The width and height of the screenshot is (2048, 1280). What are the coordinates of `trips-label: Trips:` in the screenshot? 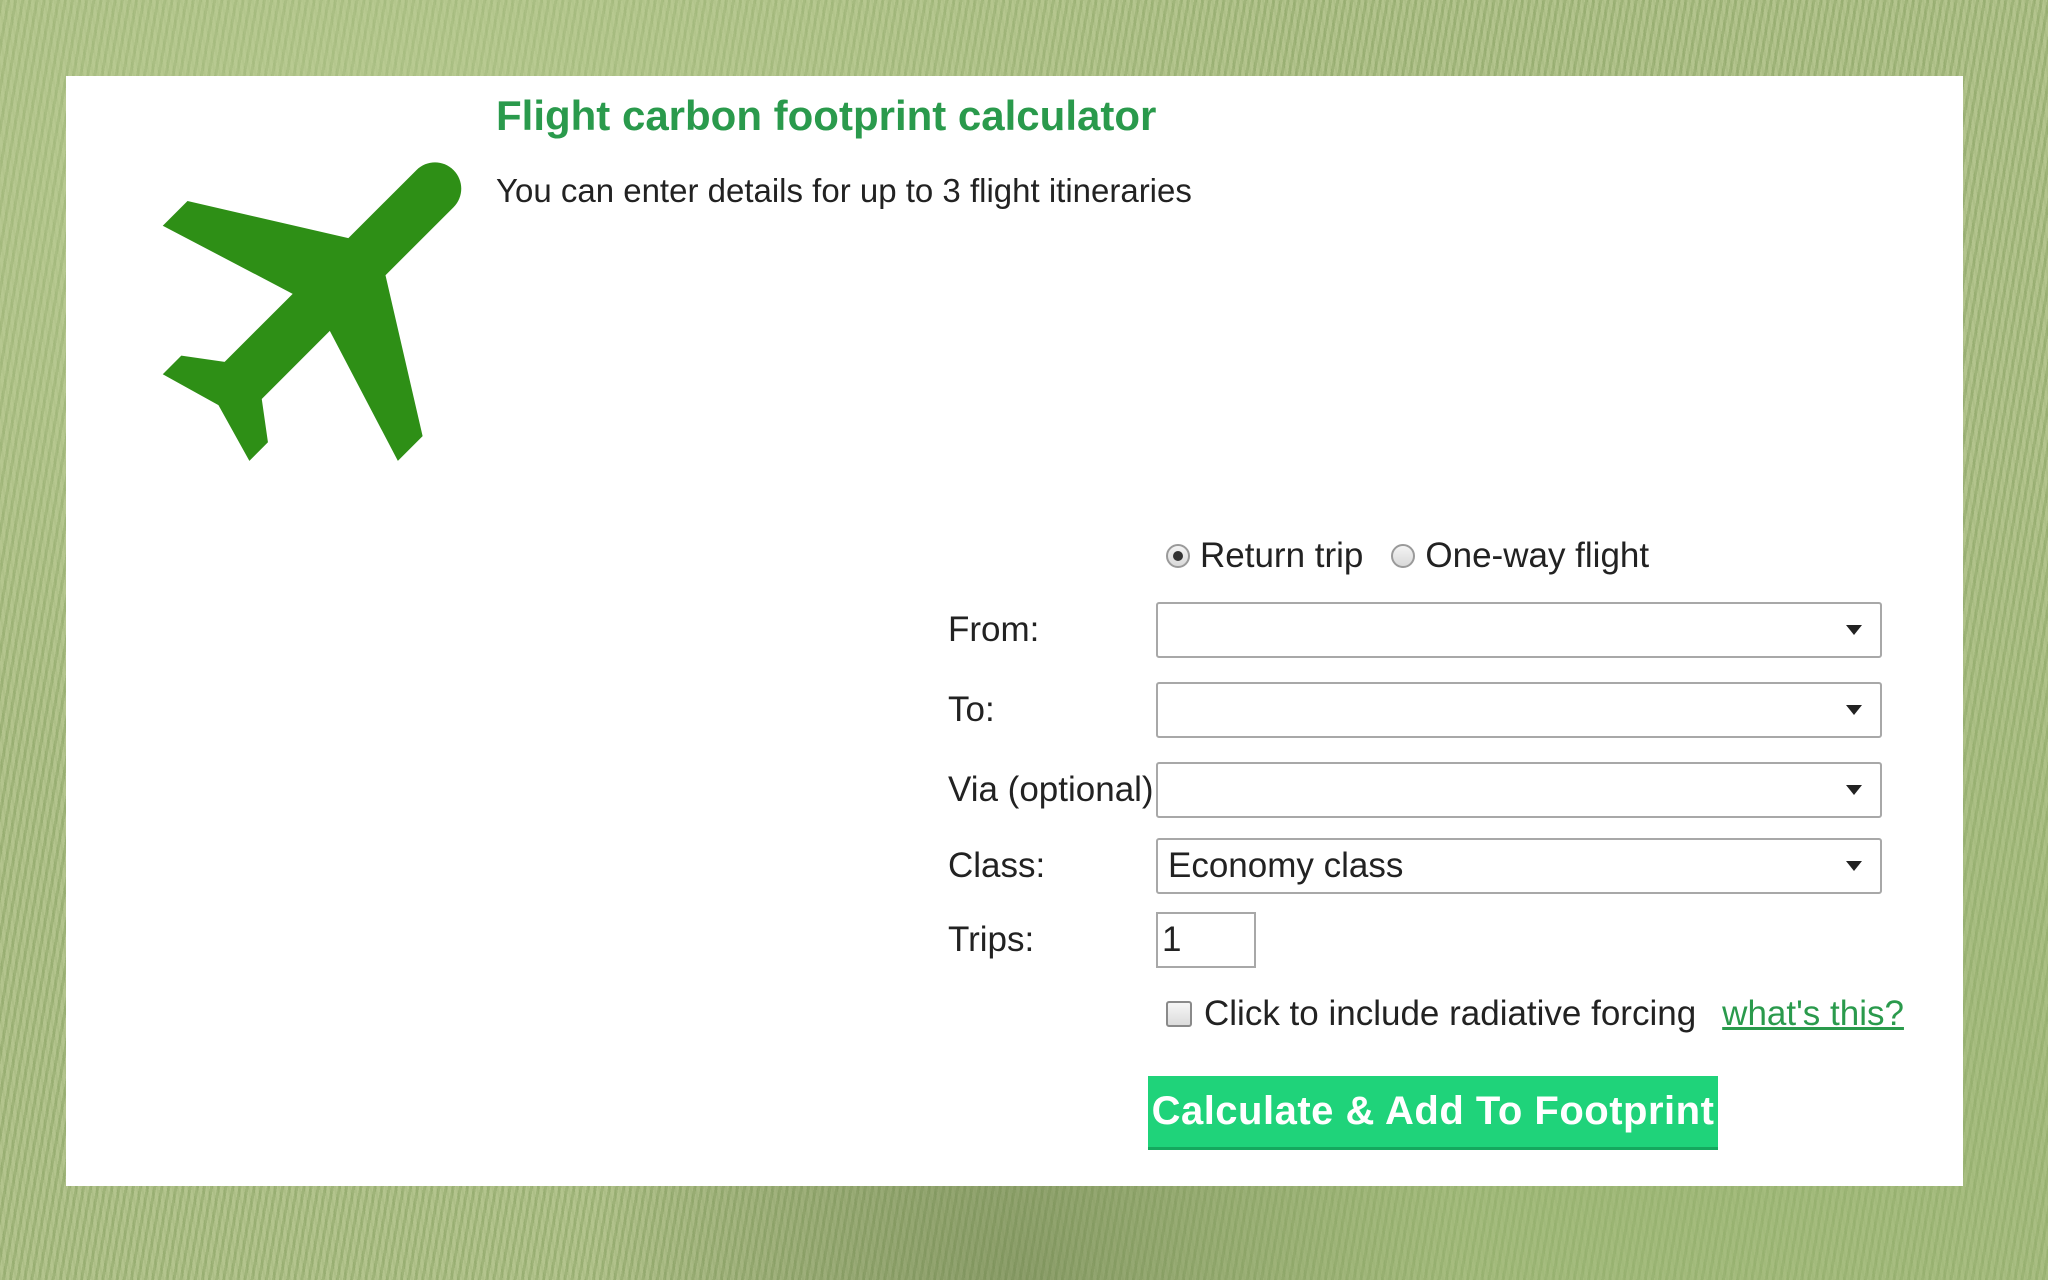 It's located at (991, 939).